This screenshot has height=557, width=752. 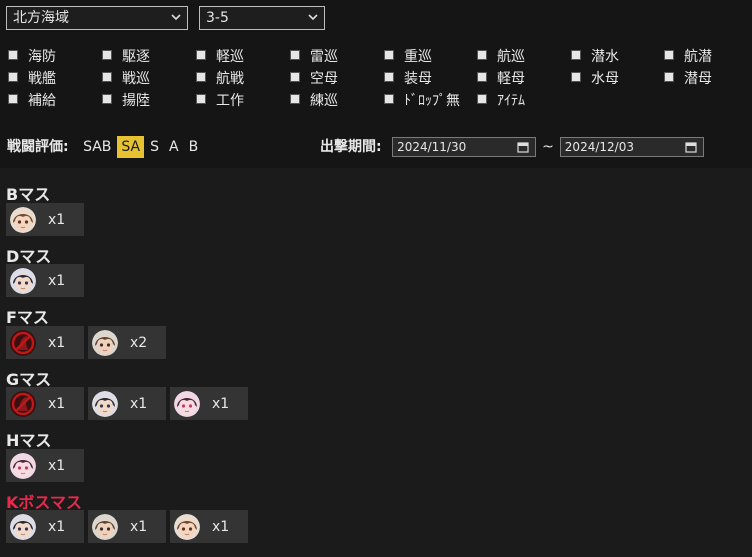 I want to click on ship-type-checkbox: 航戦, so click(x=220, y=79).